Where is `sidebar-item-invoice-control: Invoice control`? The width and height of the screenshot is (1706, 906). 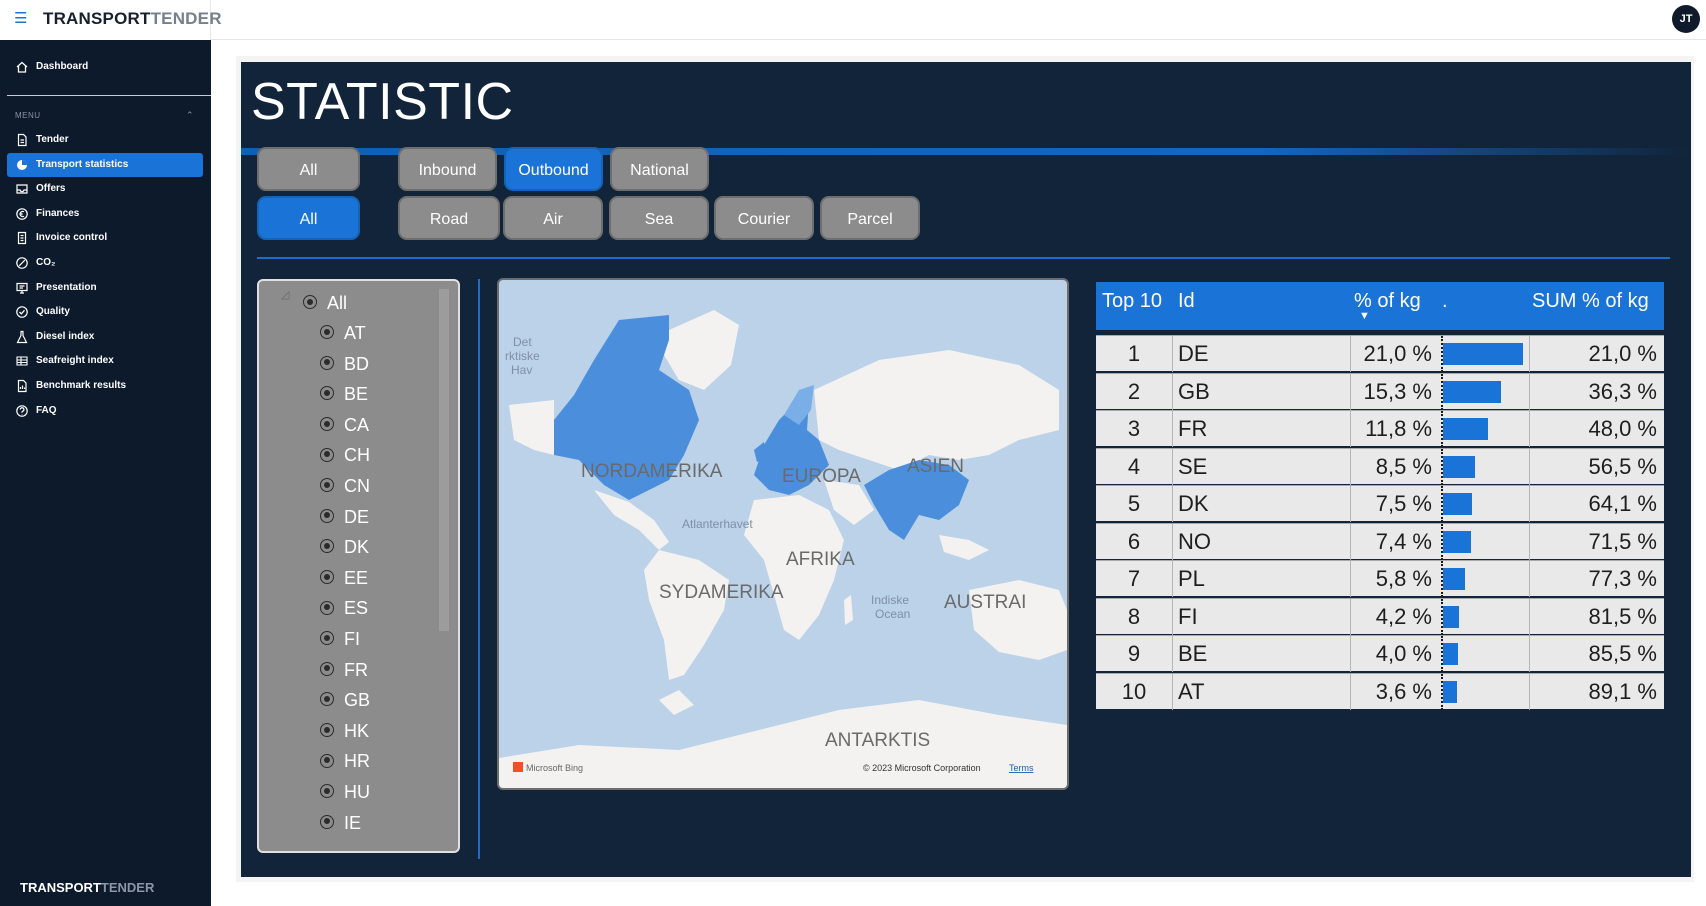
sidebar-item-invoice-control: Invoice control is located at coordinates (105, 238).